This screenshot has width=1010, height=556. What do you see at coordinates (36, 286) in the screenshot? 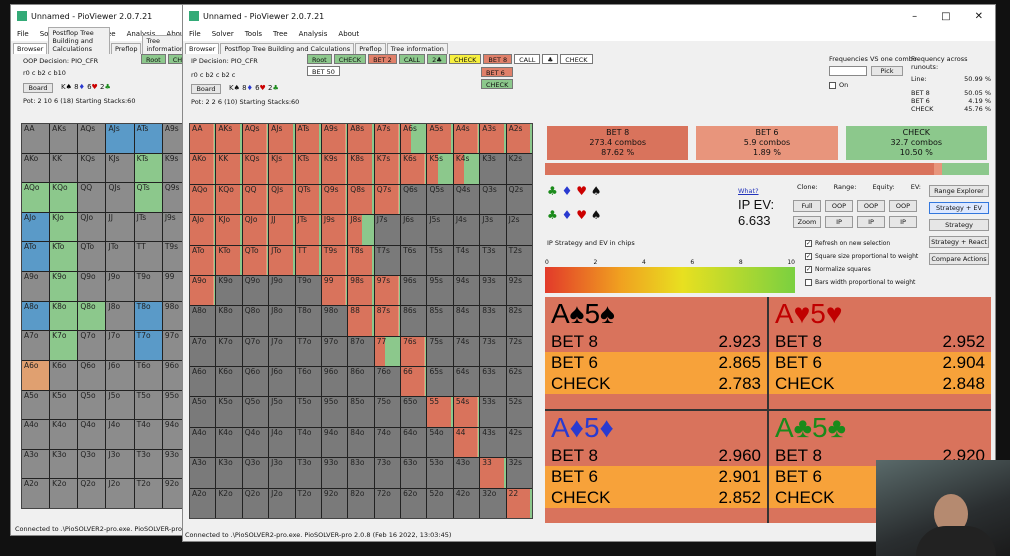
I see `hand-cell: A9o` at bounding box center [36, 286].